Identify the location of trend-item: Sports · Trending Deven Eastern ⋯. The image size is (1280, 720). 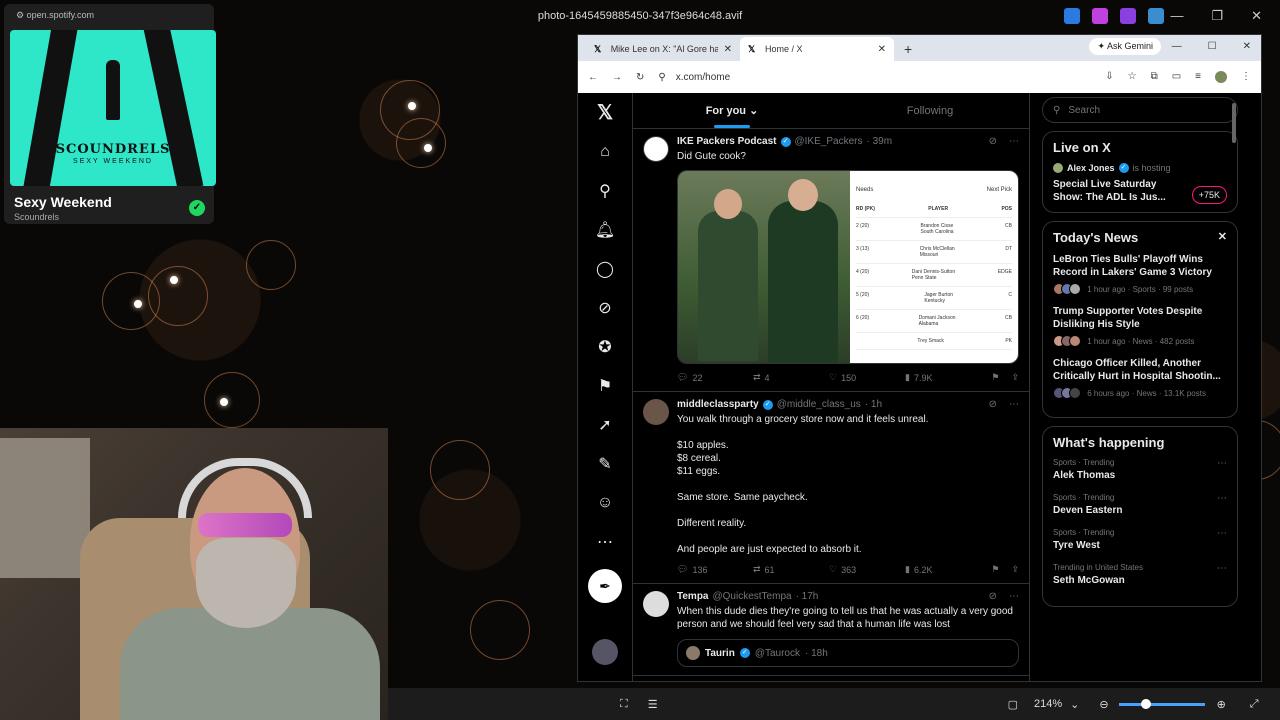
(1140, 504).